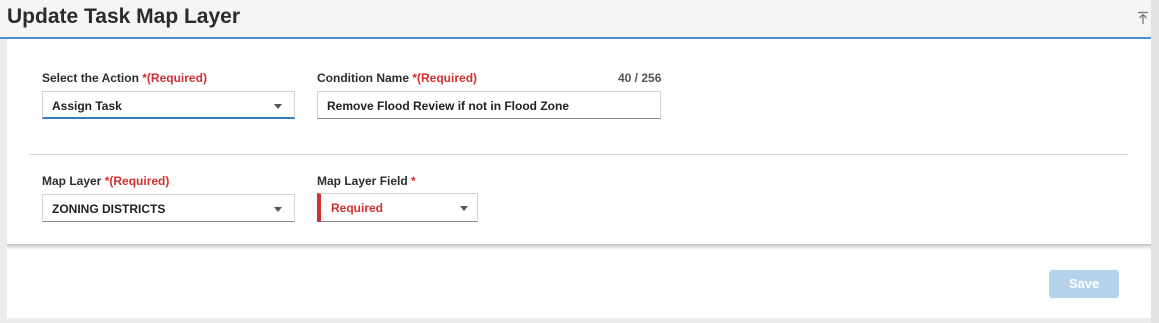 Image resolution: width=1159 pixels, height=323 pixels. Describe the element at coordinates (575, 19) in the screenshot. I see `dialog-header: Update Task Map Layer` at that location.